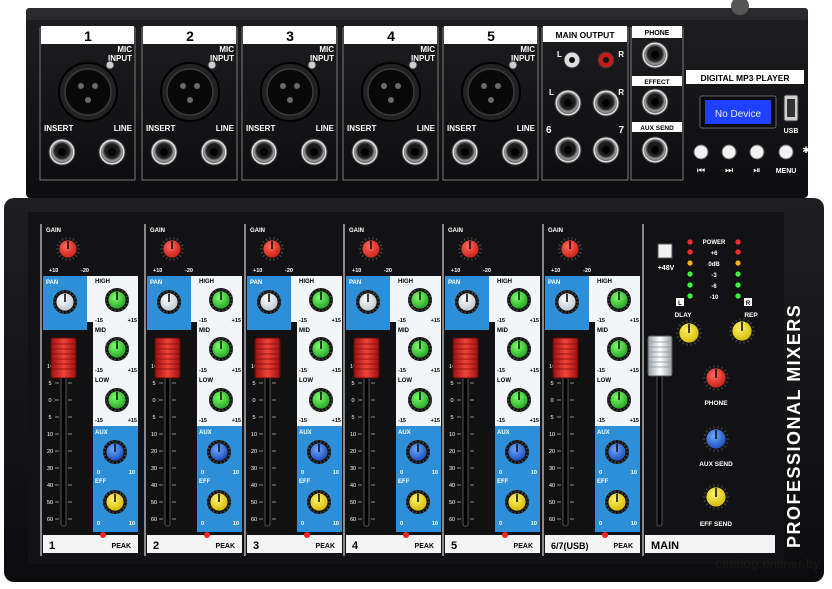 This screenshot has width=832, height=589. Describe the element at coordinates (701, 152) in the screenshot. I see `prev-button` at that location.